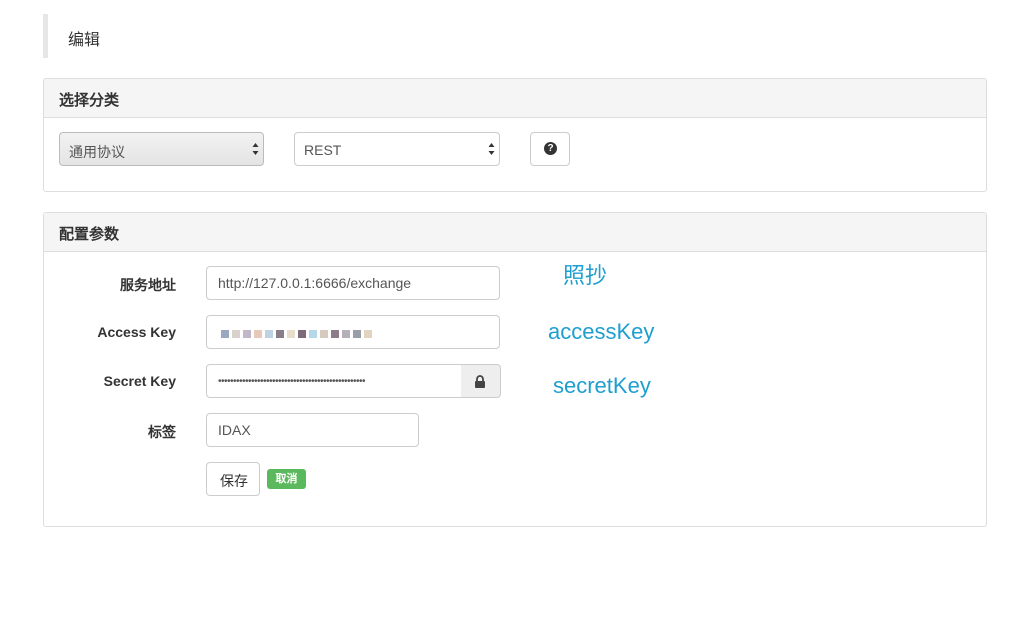 This screenshot has height=624, width=1036. What do you see at coordinates (515, 232) in the screenshot?
I see `config-panel-heading: 配置参数` at bounding box center [515, 232].